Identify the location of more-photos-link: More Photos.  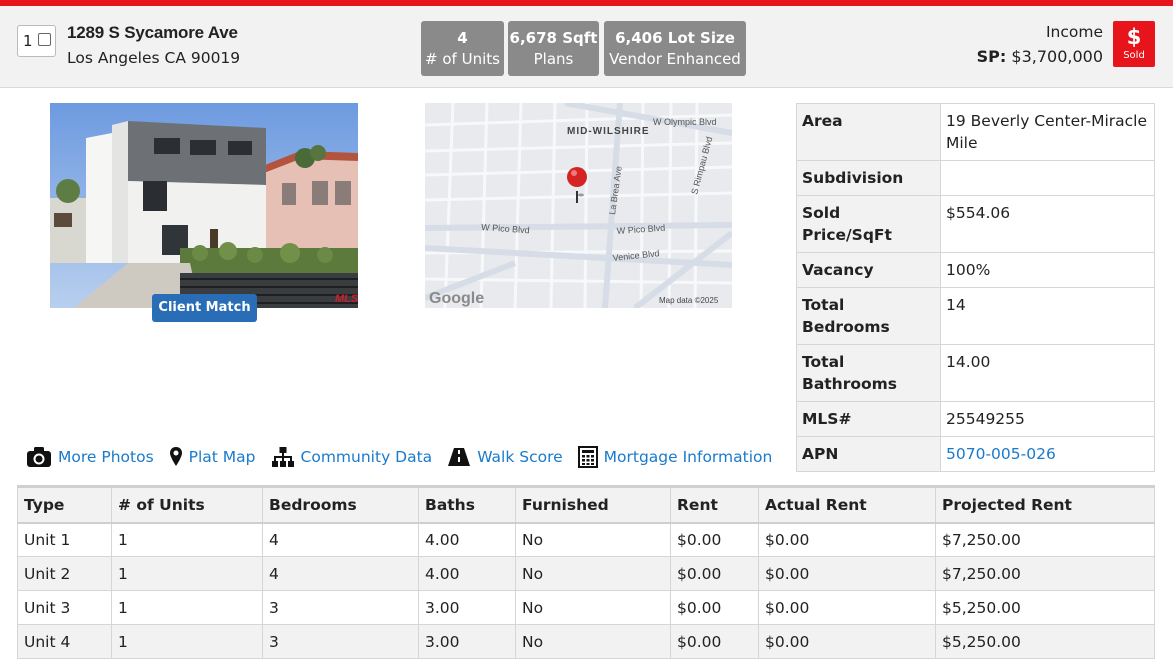
(90, 457).